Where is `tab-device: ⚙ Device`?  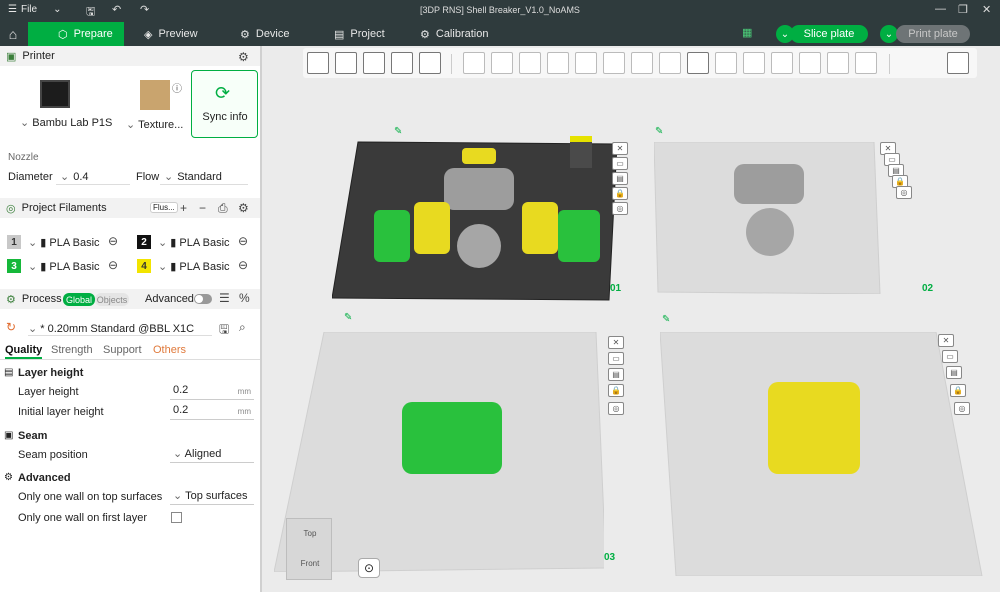
tab-device: ⚙ Device is located at coordinates (265, 34).